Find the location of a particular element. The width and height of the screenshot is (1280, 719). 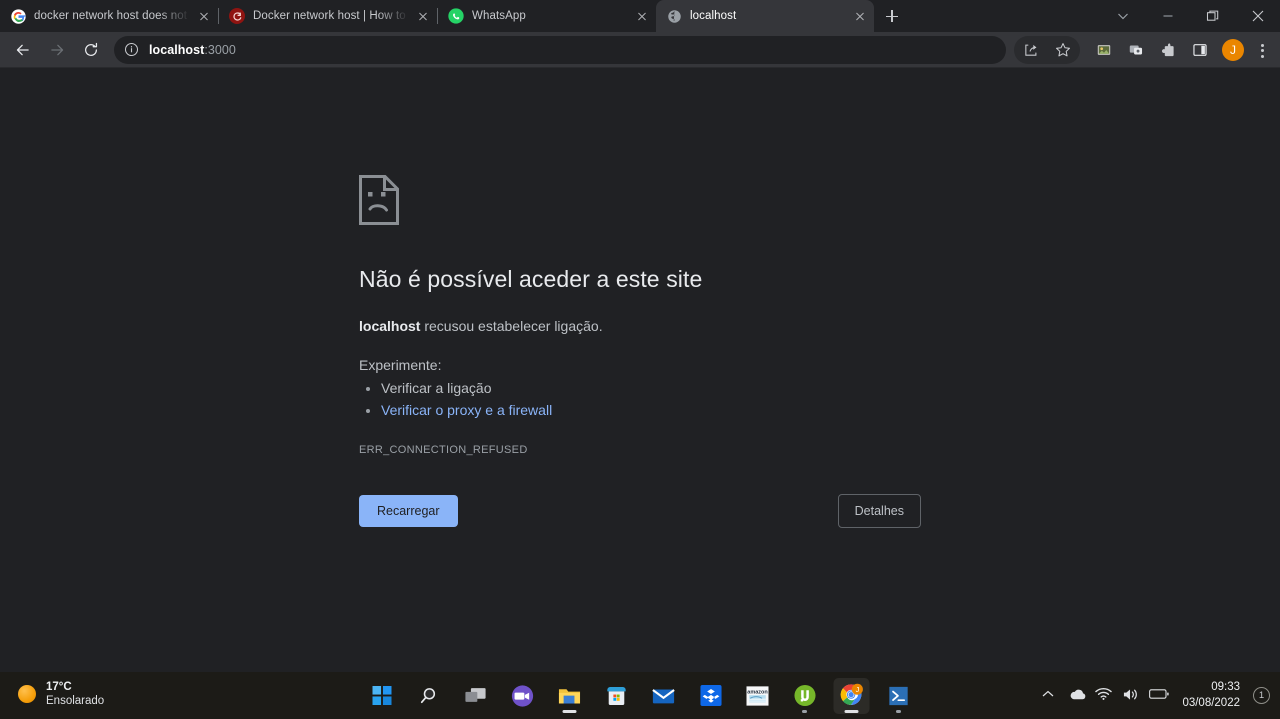

close-window-button is located at coordinates (1257, 16).